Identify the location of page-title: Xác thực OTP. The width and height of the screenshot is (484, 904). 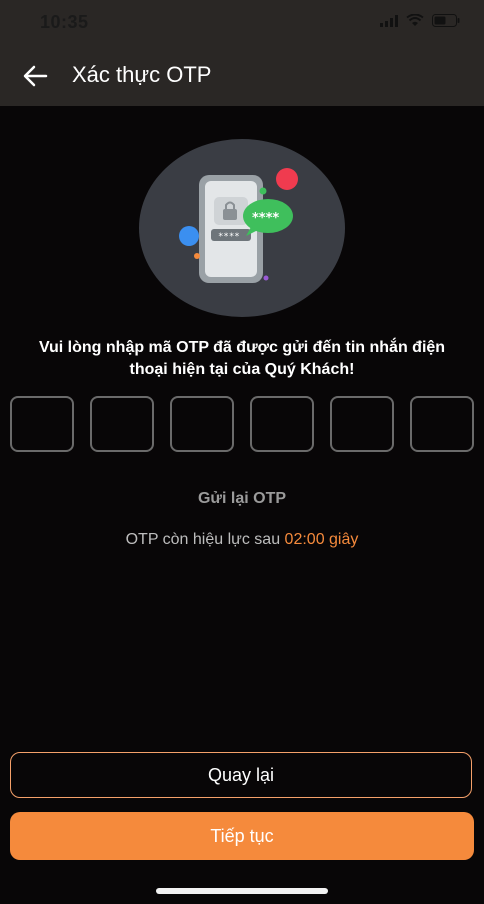
(142, 74).